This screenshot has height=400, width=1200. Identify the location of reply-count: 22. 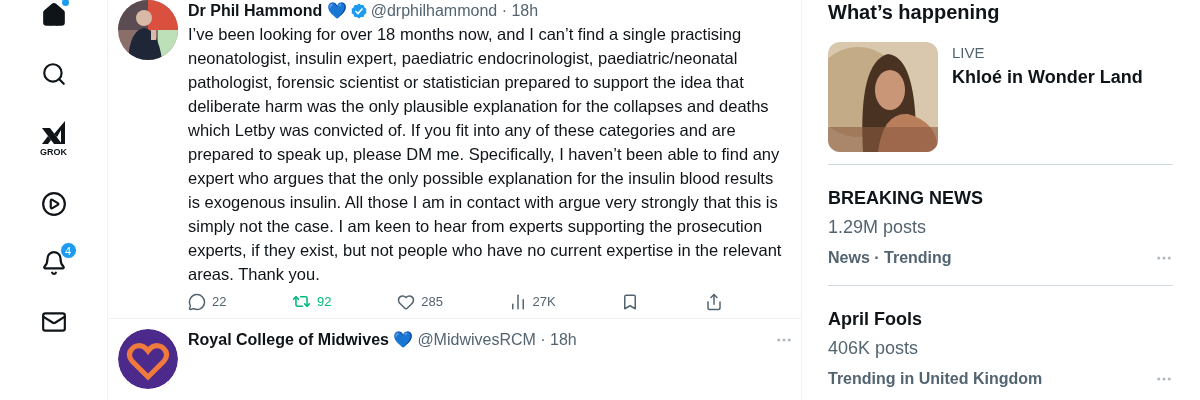
(219, 302).